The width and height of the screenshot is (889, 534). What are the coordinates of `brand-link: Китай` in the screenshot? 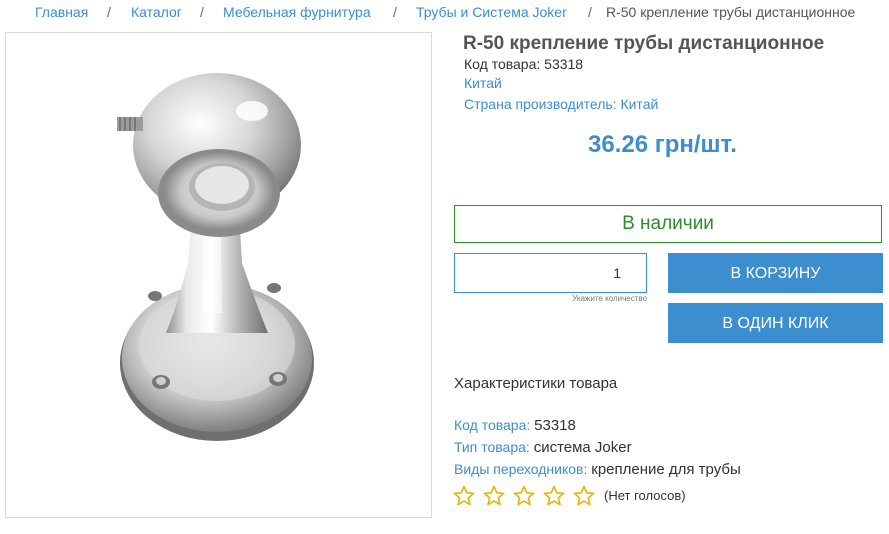 It's located at (483, 83).